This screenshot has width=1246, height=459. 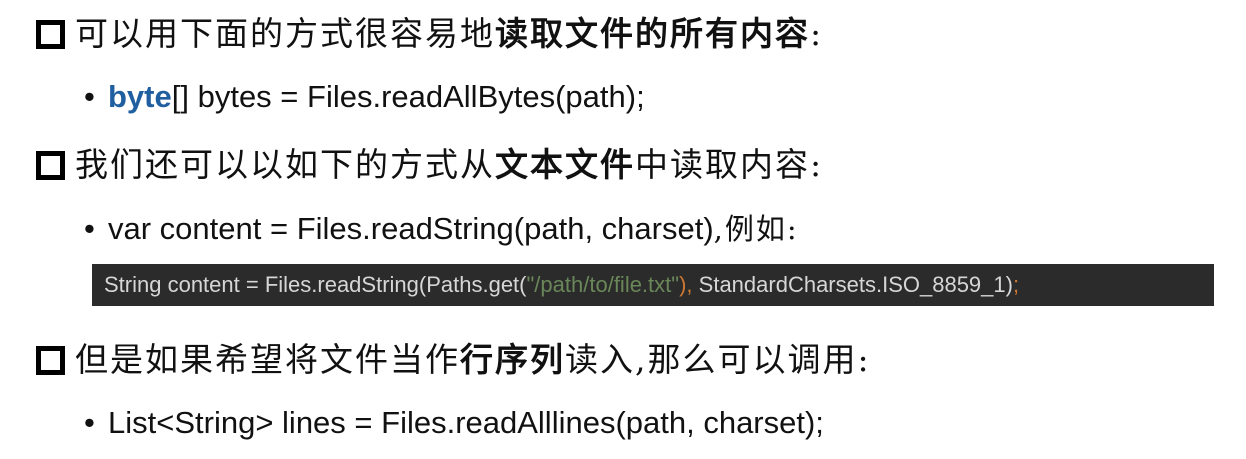 I want to click on heading-suffix: 中读取内容:, so click(x=729, y=164).